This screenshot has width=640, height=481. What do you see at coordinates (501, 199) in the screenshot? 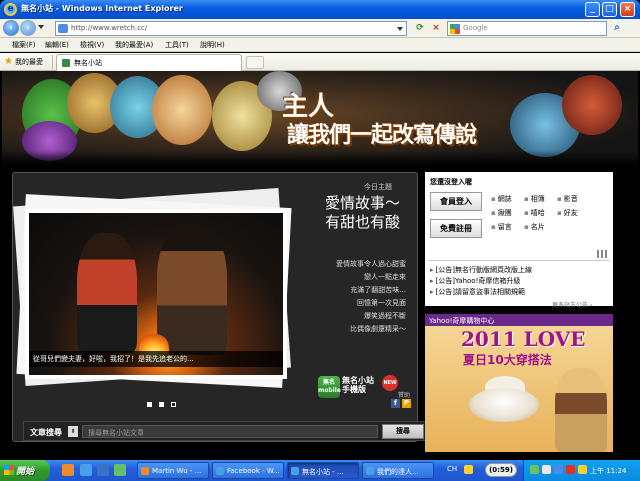
I see `service-link-blog: 網誌` at bounding box center [501, 199].